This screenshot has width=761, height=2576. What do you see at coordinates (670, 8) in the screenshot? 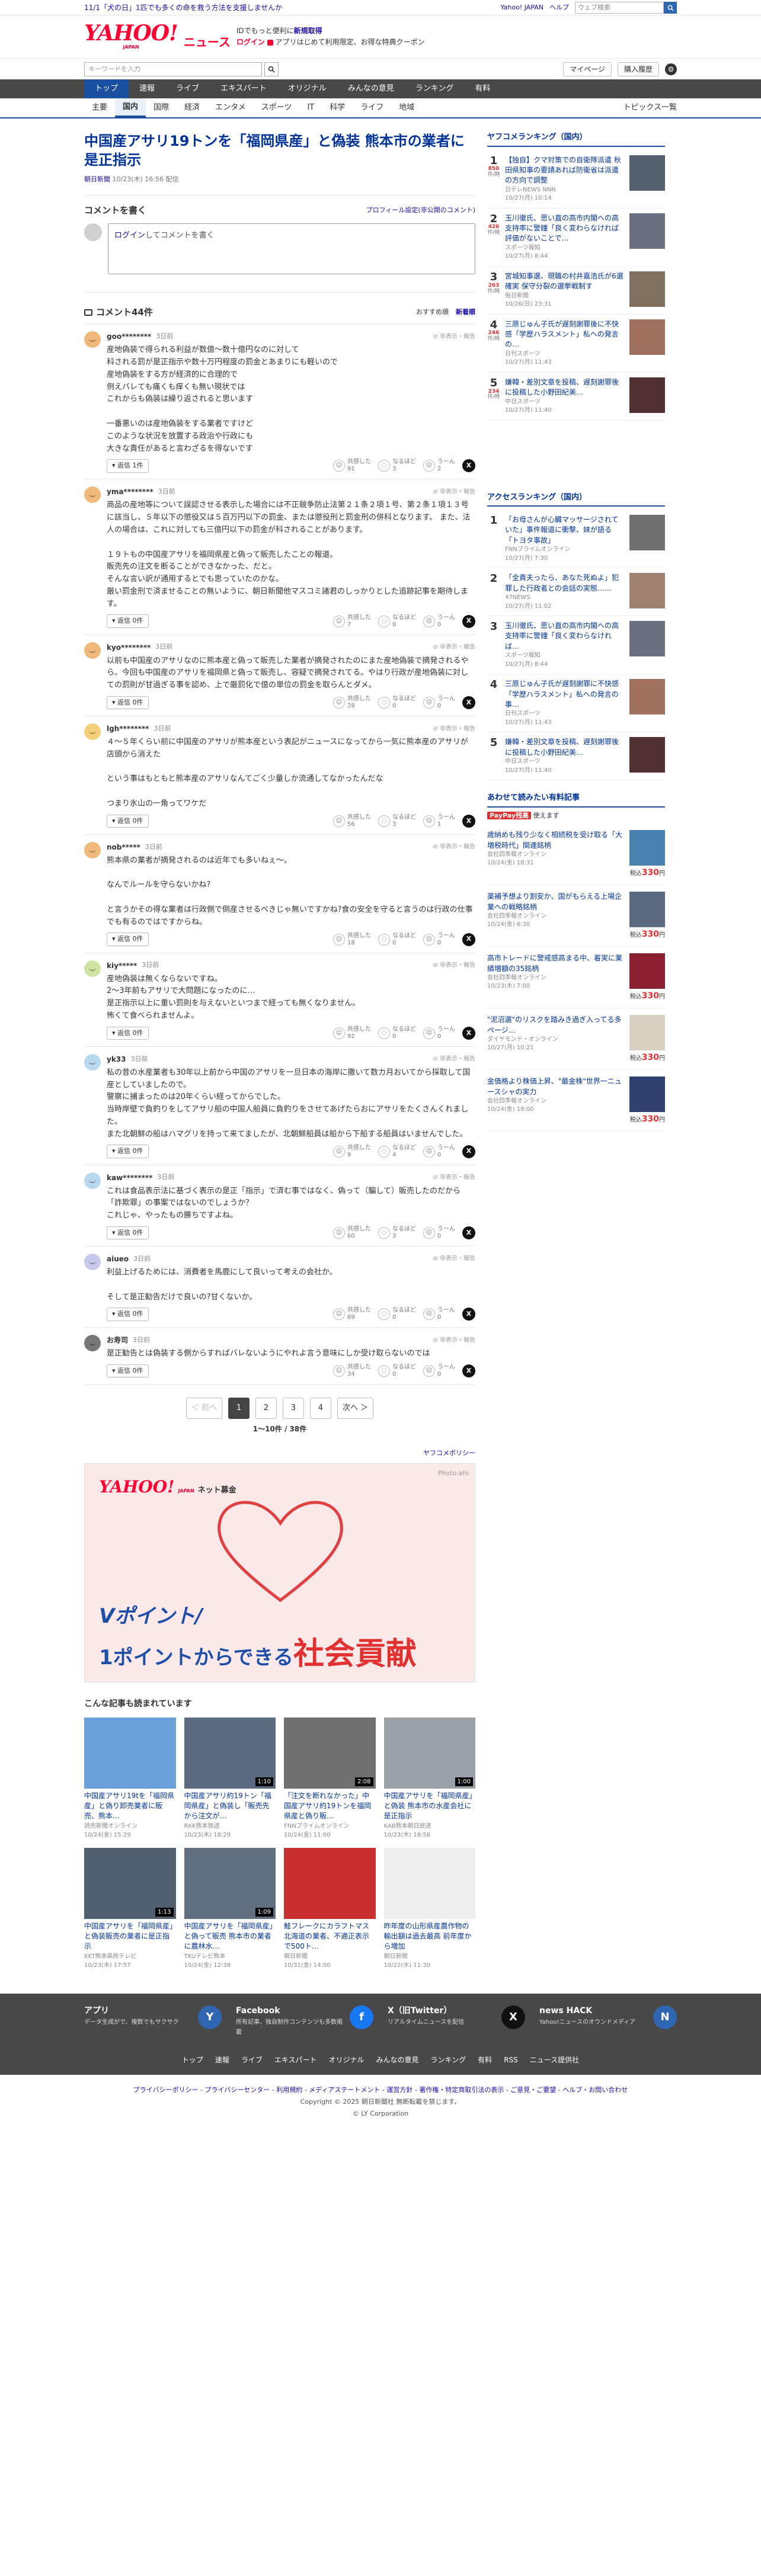
I see `web-search-button` at bounding box center [670, 8].